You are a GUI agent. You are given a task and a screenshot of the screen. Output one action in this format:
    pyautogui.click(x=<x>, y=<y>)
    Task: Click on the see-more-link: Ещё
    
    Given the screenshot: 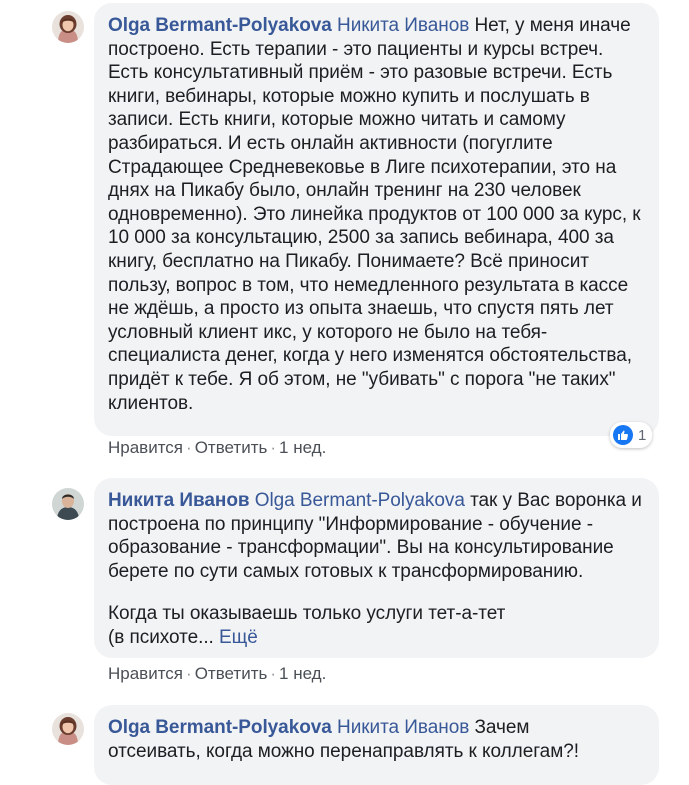 What is the action you would take?
    pyautogui.click(x=238, y=637)
    